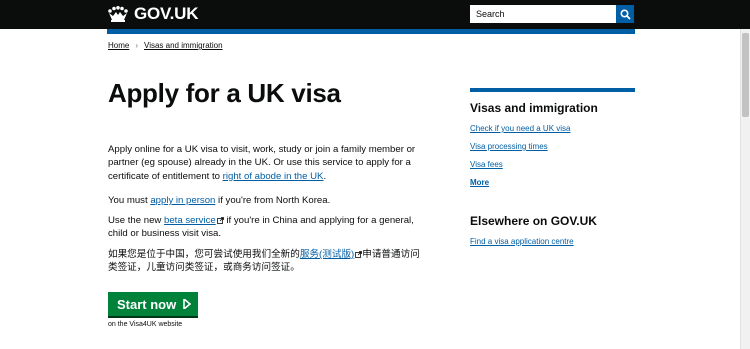 The height and width of the screenshot is (349, 750). I want to click on govuk-logo: GOV.UK, so click(153, 13).